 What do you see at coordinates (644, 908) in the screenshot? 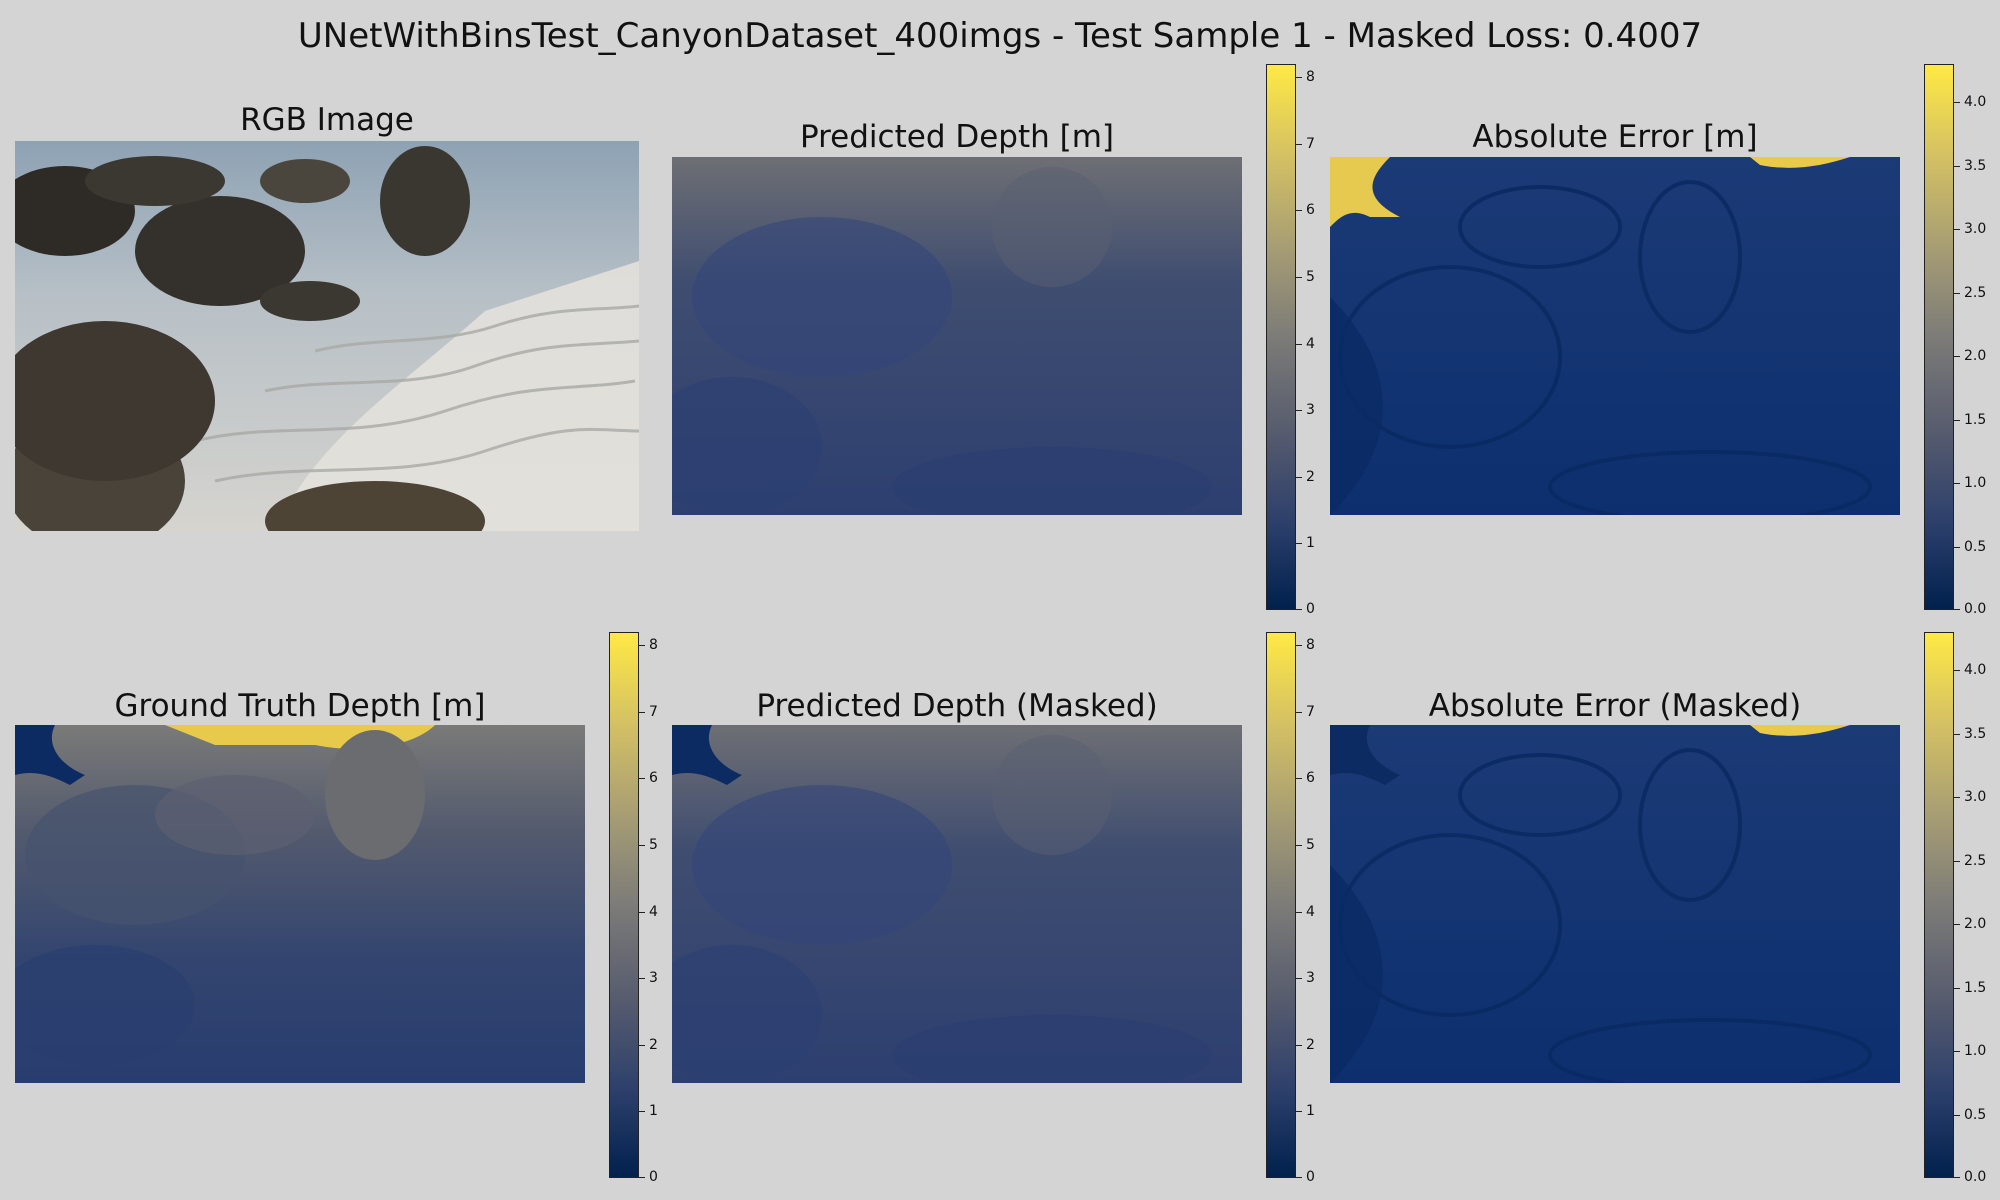
I see `colorbar-gt-depth: 0 1 2 3 4 5 6 7 8` at bounding box center [644, 908].